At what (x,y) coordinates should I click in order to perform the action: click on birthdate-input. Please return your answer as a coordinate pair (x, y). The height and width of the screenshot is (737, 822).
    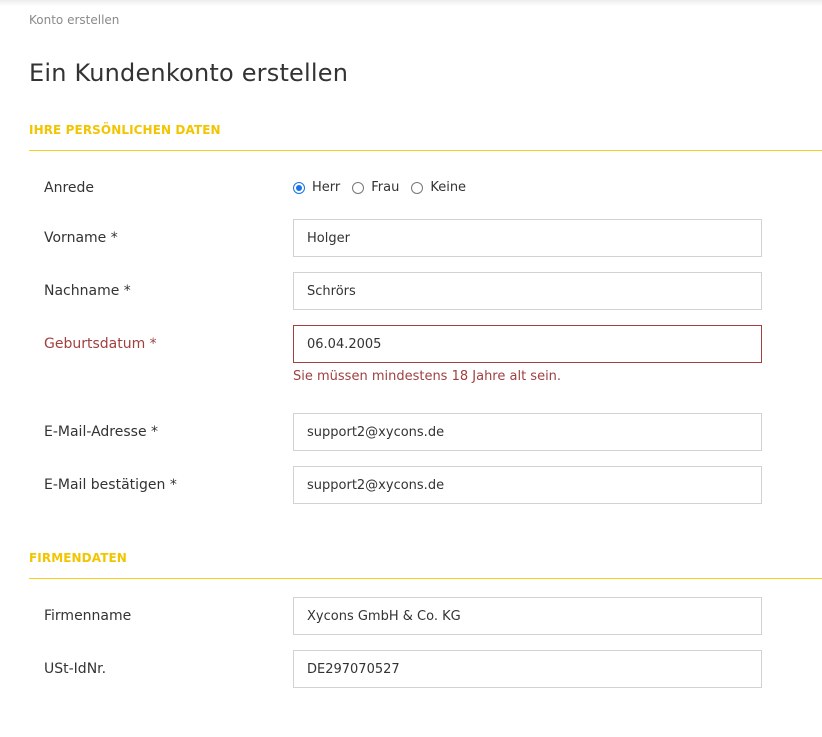
    Looking at the image, I should click on (527, 344).